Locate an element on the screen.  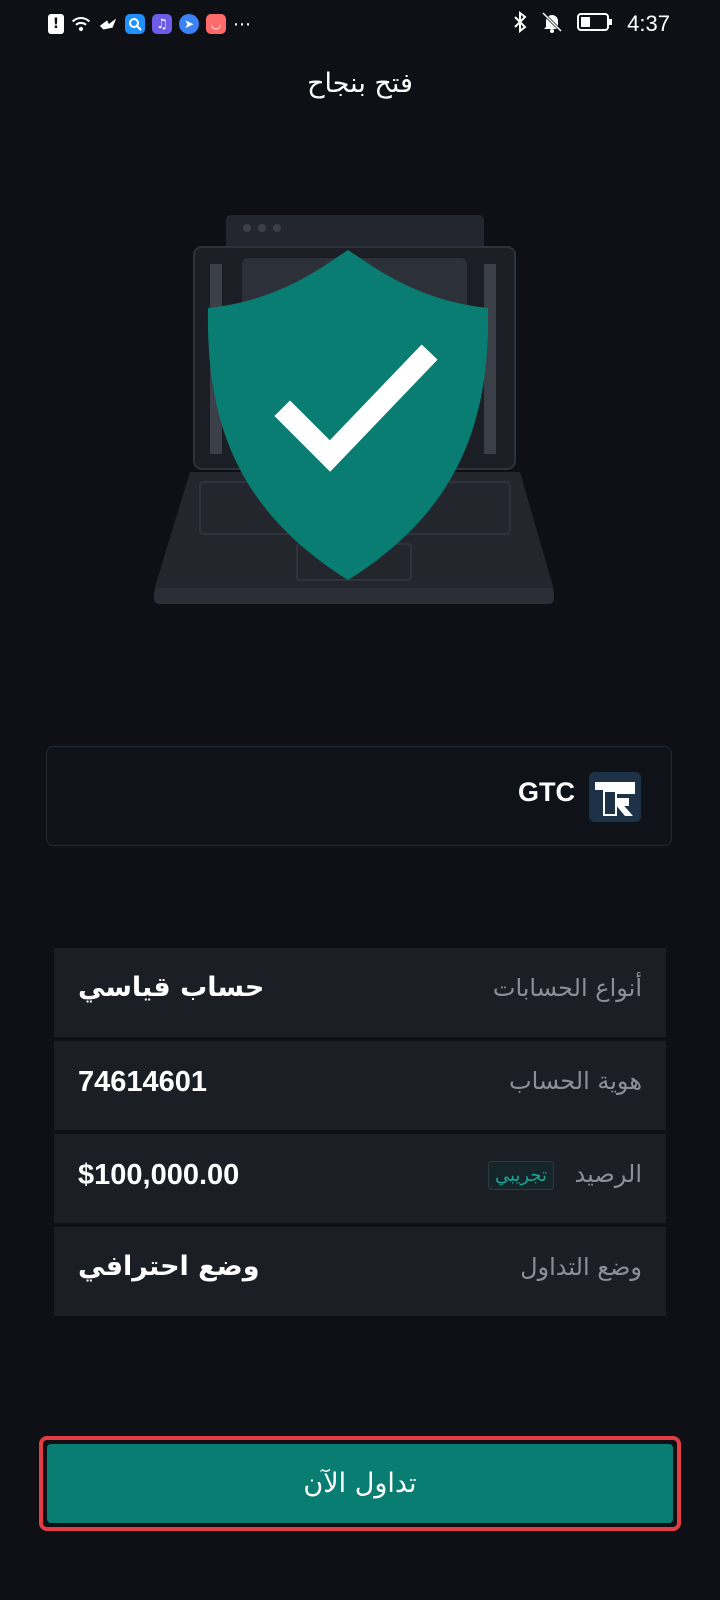
shopping-app-icon: ◡ is located at coordinates (216, 24).